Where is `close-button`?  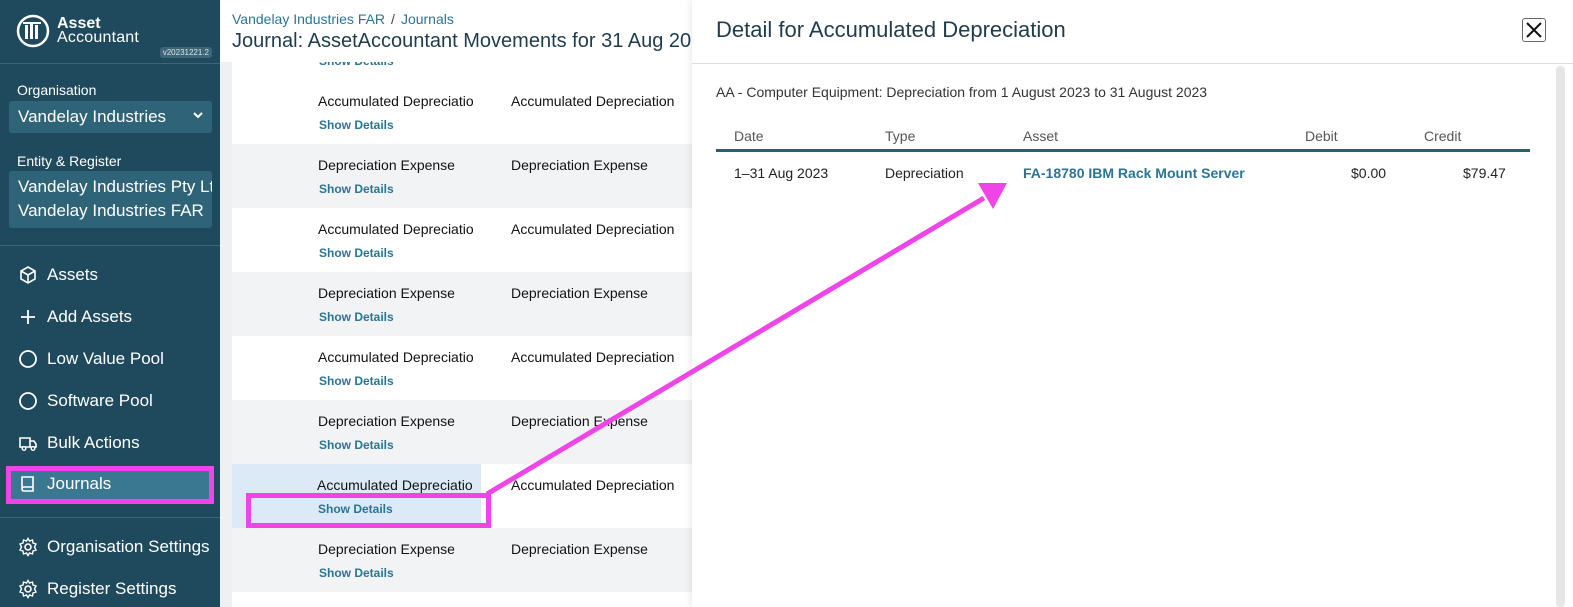
close-button is located at coordinates (1534, 30).